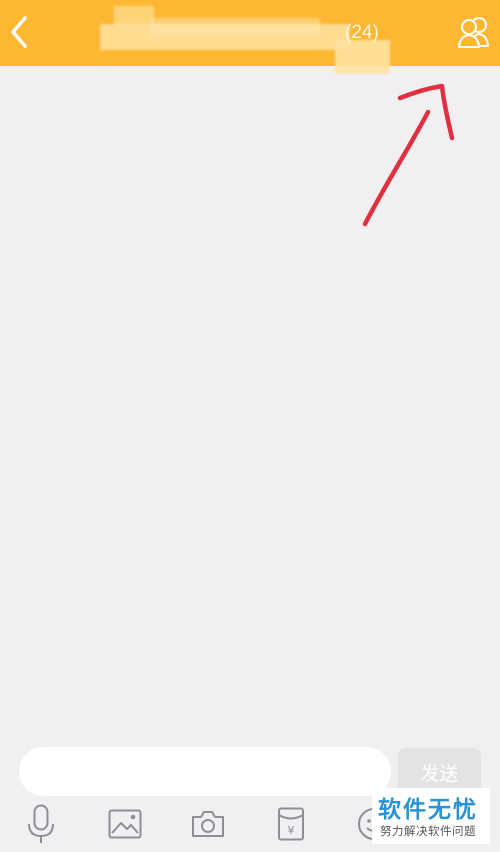 The height and width of the screenshot is (852, 500). I want to click on group-members-button, so click(474, 32).